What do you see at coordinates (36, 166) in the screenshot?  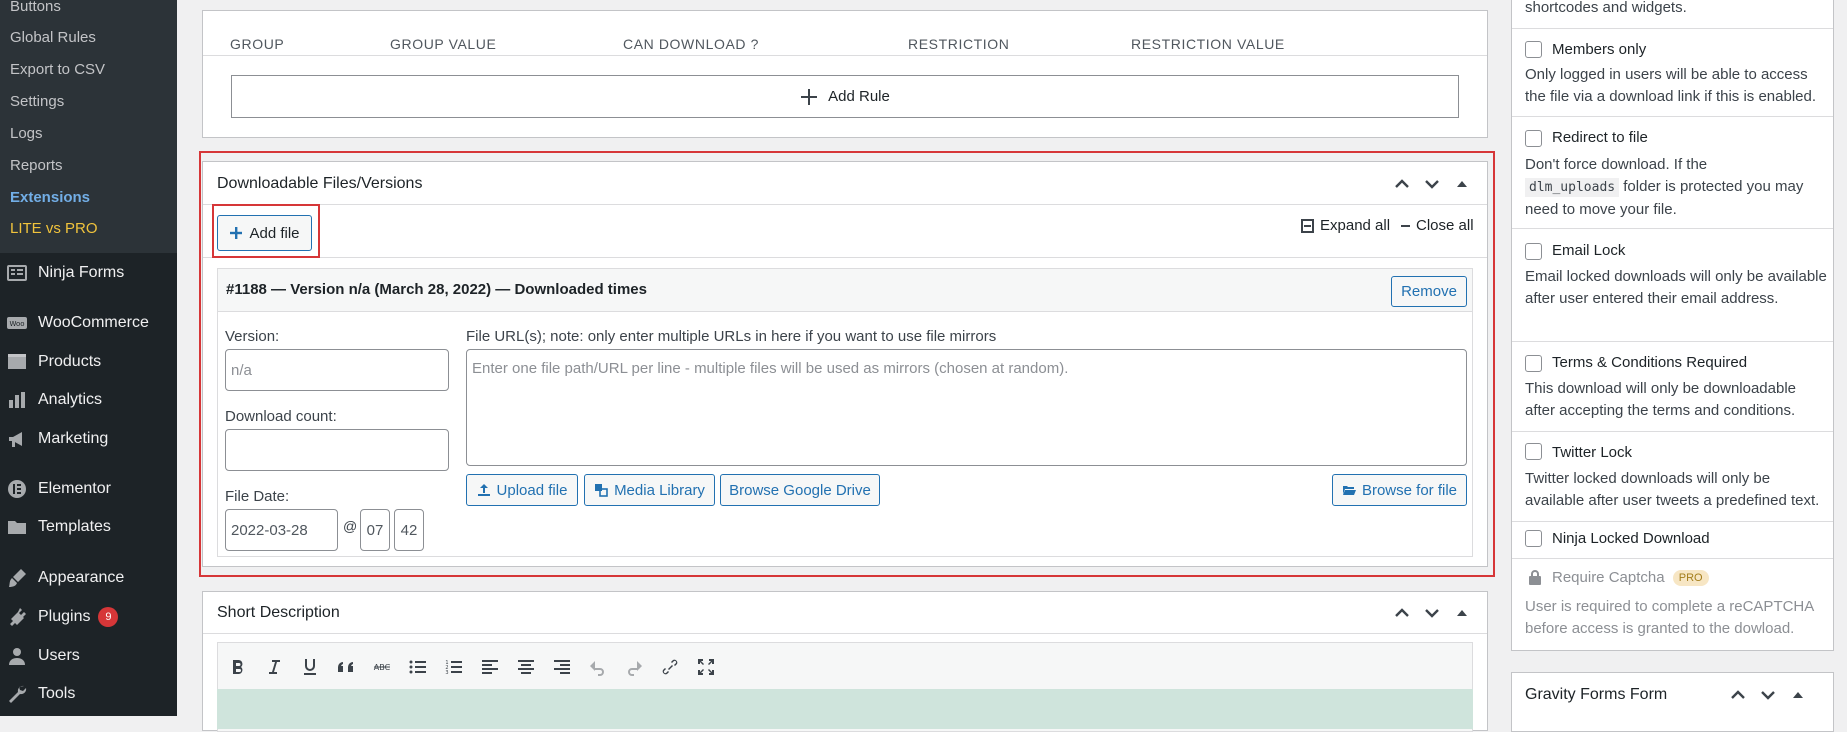 I see `submenu-reports: Reports` at bounding box center [36, 166].